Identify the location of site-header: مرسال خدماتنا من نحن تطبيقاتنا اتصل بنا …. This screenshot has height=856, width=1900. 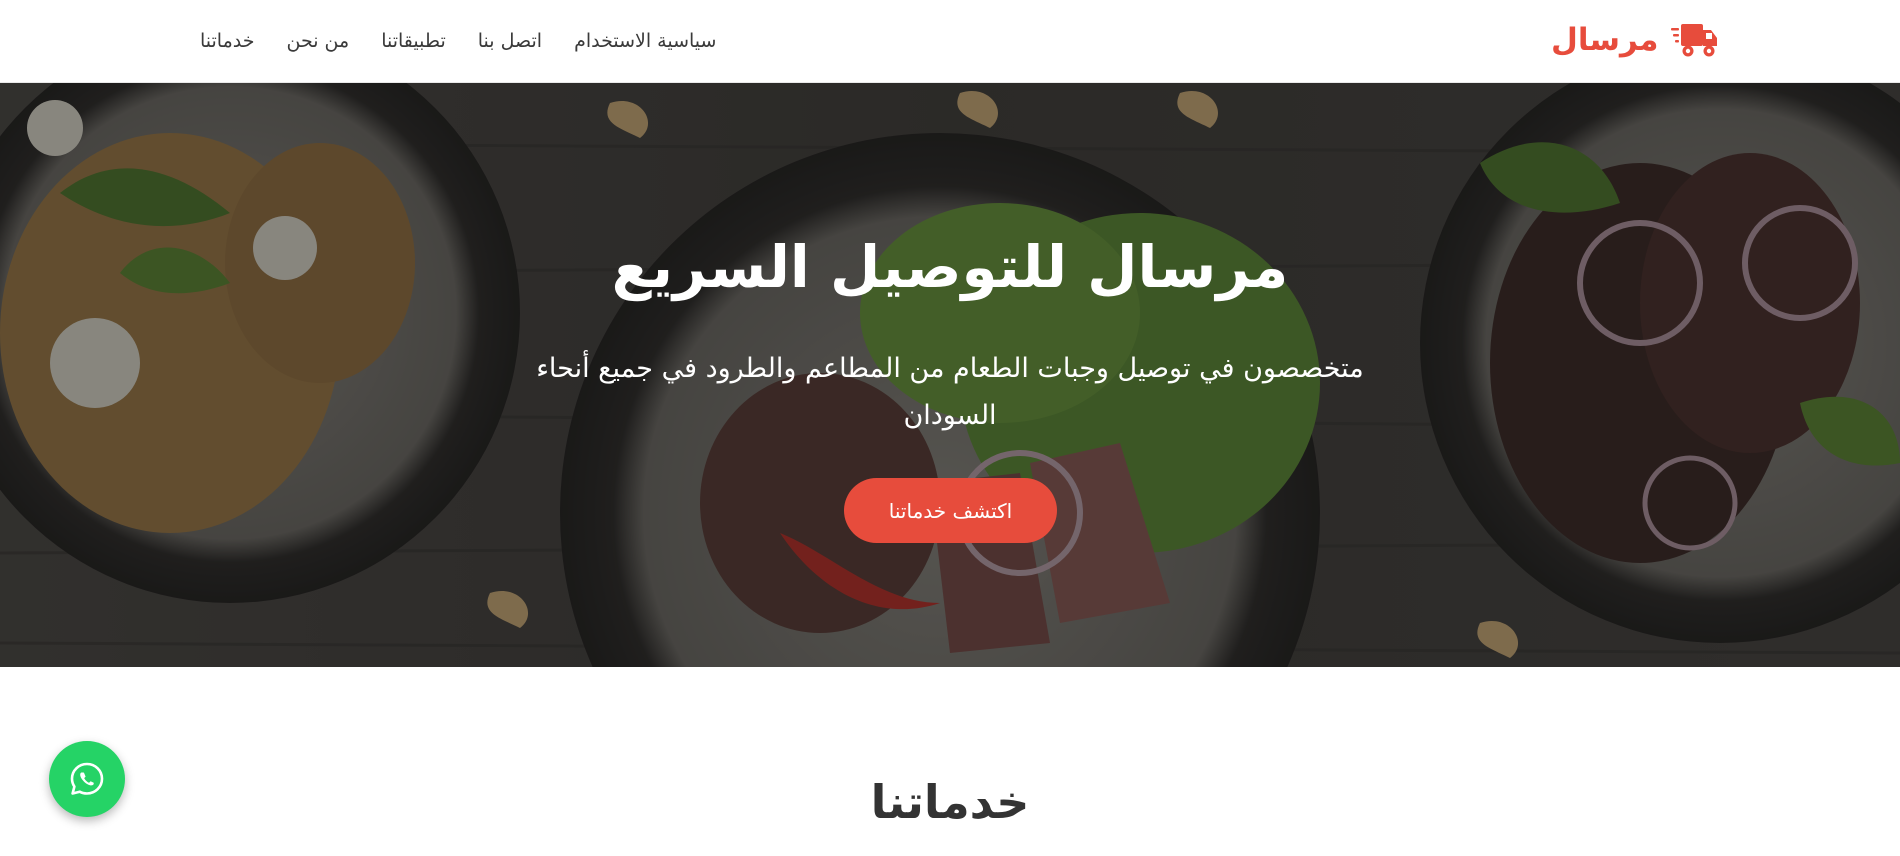
(950, 41).